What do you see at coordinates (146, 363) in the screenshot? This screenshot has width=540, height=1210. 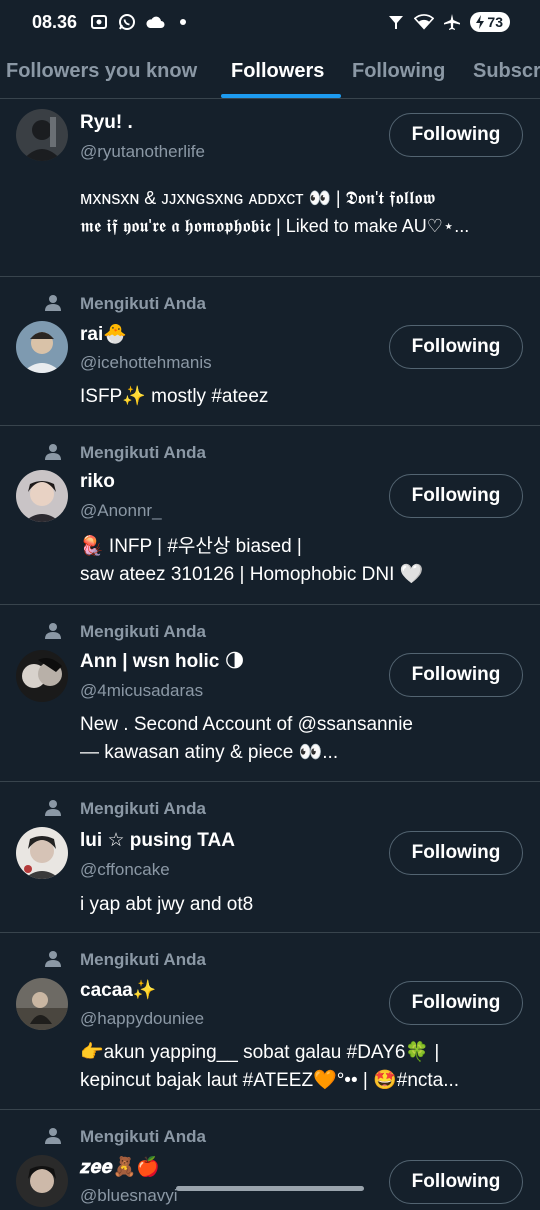 I see `user-handle: @icehottehmanis` at bounding box center [146, 363].